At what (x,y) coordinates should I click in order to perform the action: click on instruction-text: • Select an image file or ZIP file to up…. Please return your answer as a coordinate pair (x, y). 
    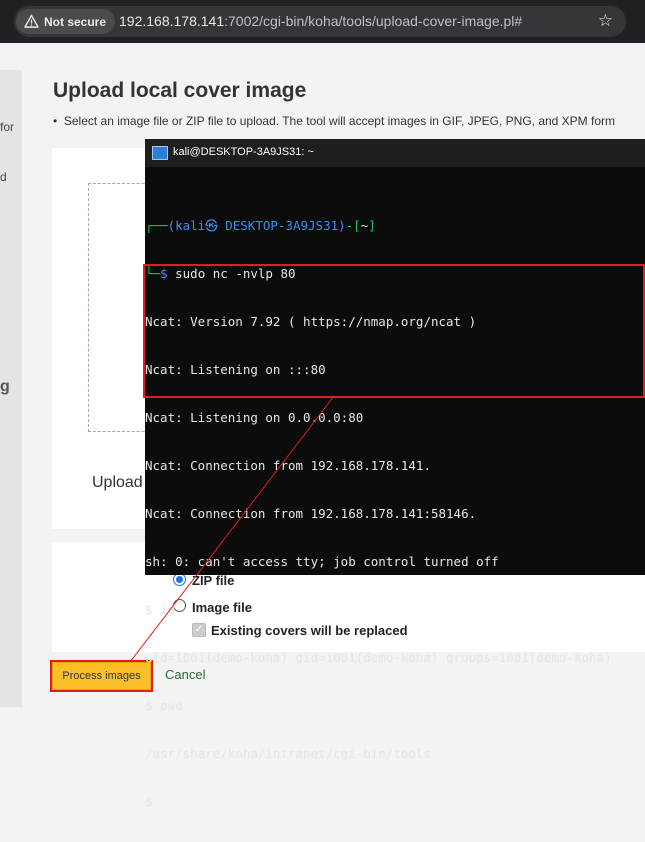
    Looking at the image, I should click on (334, 121).